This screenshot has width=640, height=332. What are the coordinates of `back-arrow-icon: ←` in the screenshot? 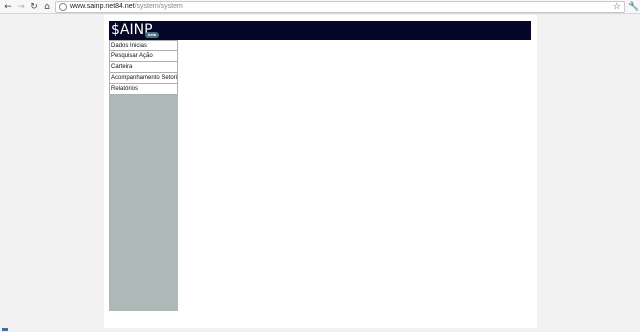 It's located at (8, 7).